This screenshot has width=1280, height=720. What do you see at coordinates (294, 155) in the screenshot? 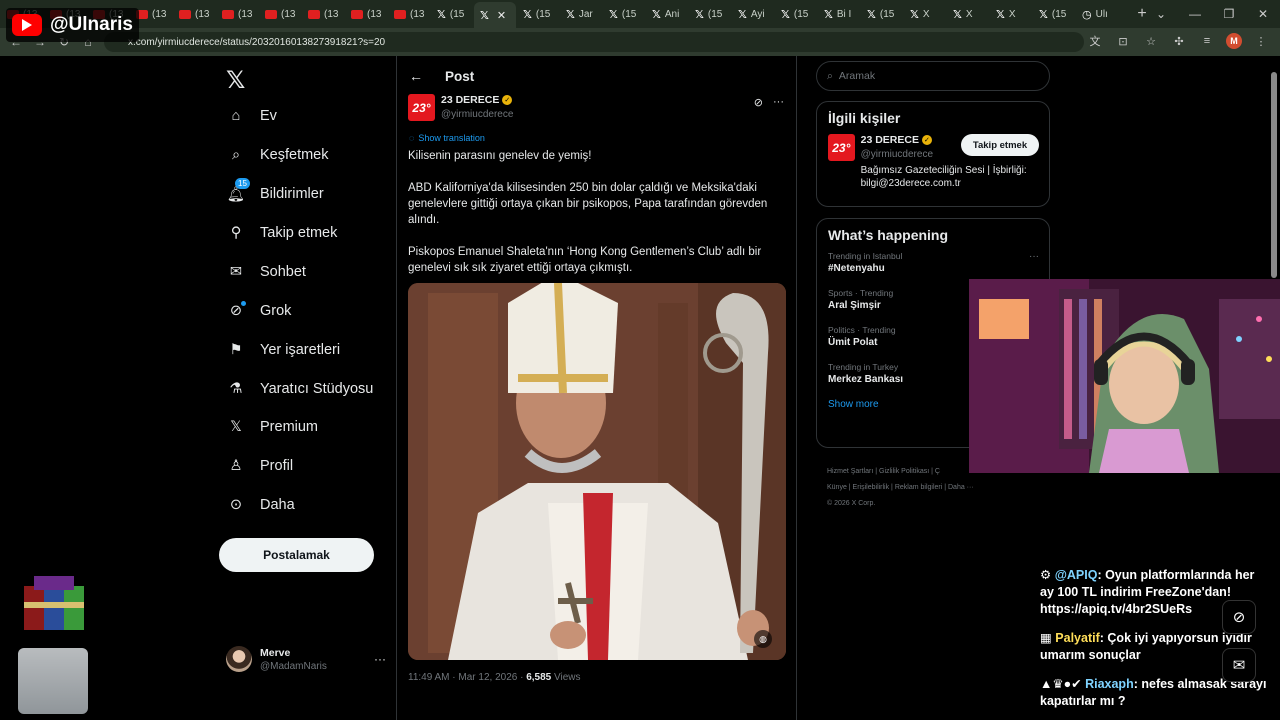
I see `nav-item-label: Keşfetmek` at bounding box center [294, 155].